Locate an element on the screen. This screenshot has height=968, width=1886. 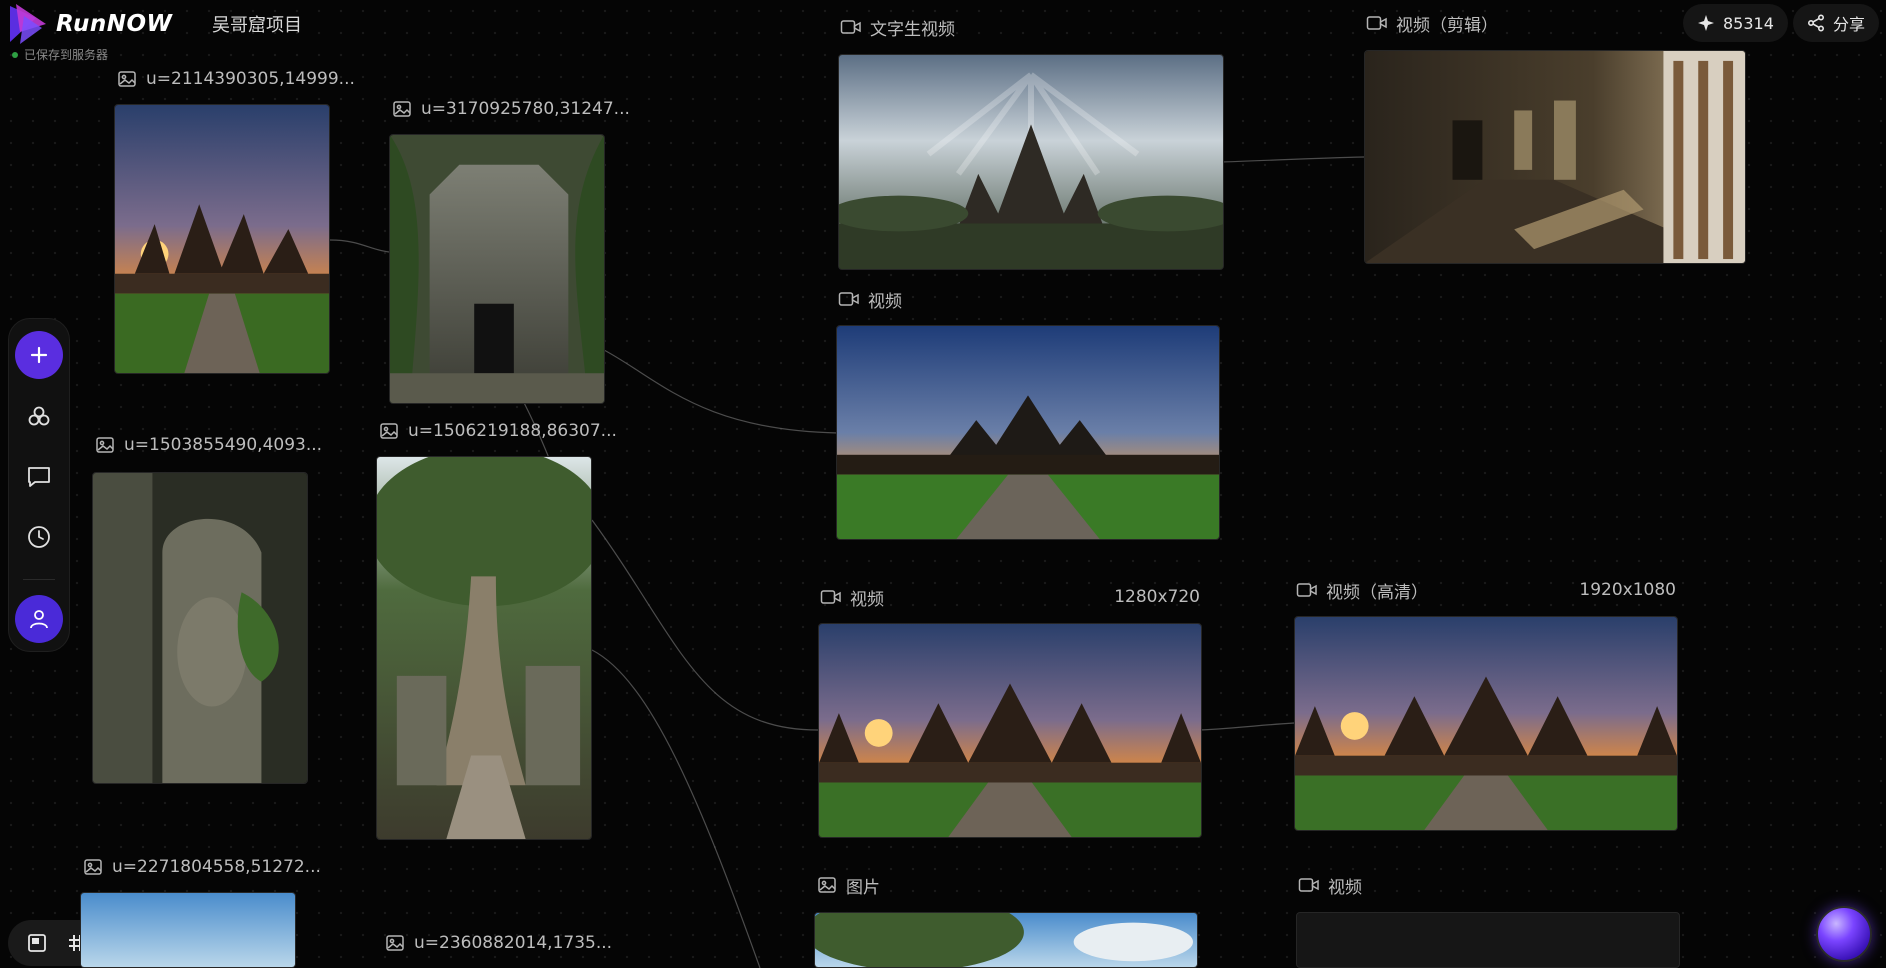
nodes-icon is located at coordinates (39, 416).